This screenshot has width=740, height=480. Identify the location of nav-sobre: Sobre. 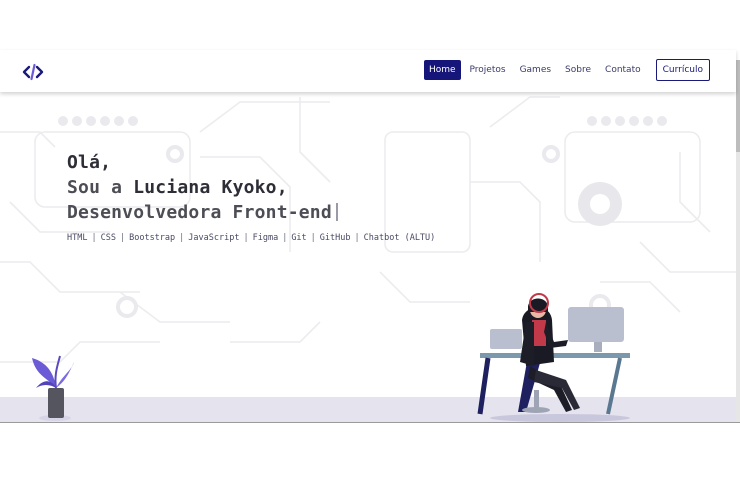
(578, 70).